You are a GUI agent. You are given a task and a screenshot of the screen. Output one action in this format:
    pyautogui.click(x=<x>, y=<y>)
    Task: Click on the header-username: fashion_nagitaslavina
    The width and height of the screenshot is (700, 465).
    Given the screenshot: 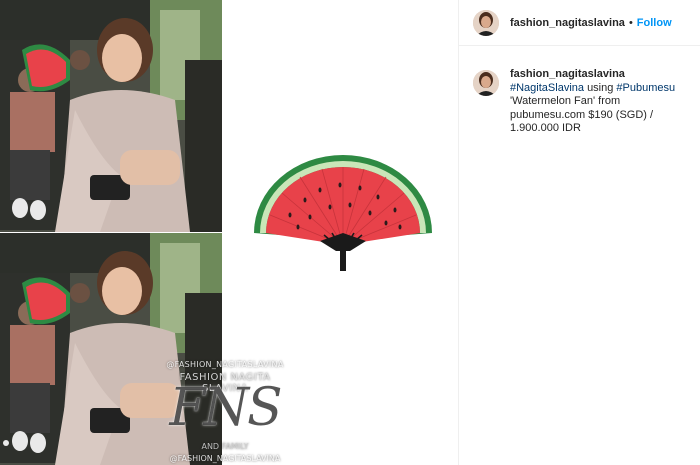 What is the action you would take?
    pyautogui.click(x=567, y=23)
    